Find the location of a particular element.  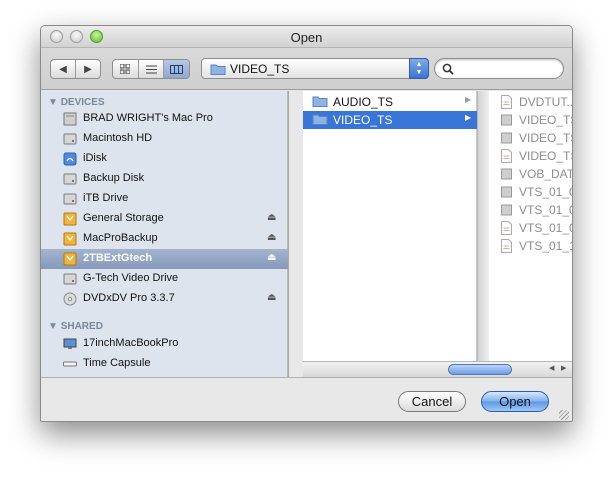

file-row-label: VIDEO_TS is located at coordinates (546, 120).